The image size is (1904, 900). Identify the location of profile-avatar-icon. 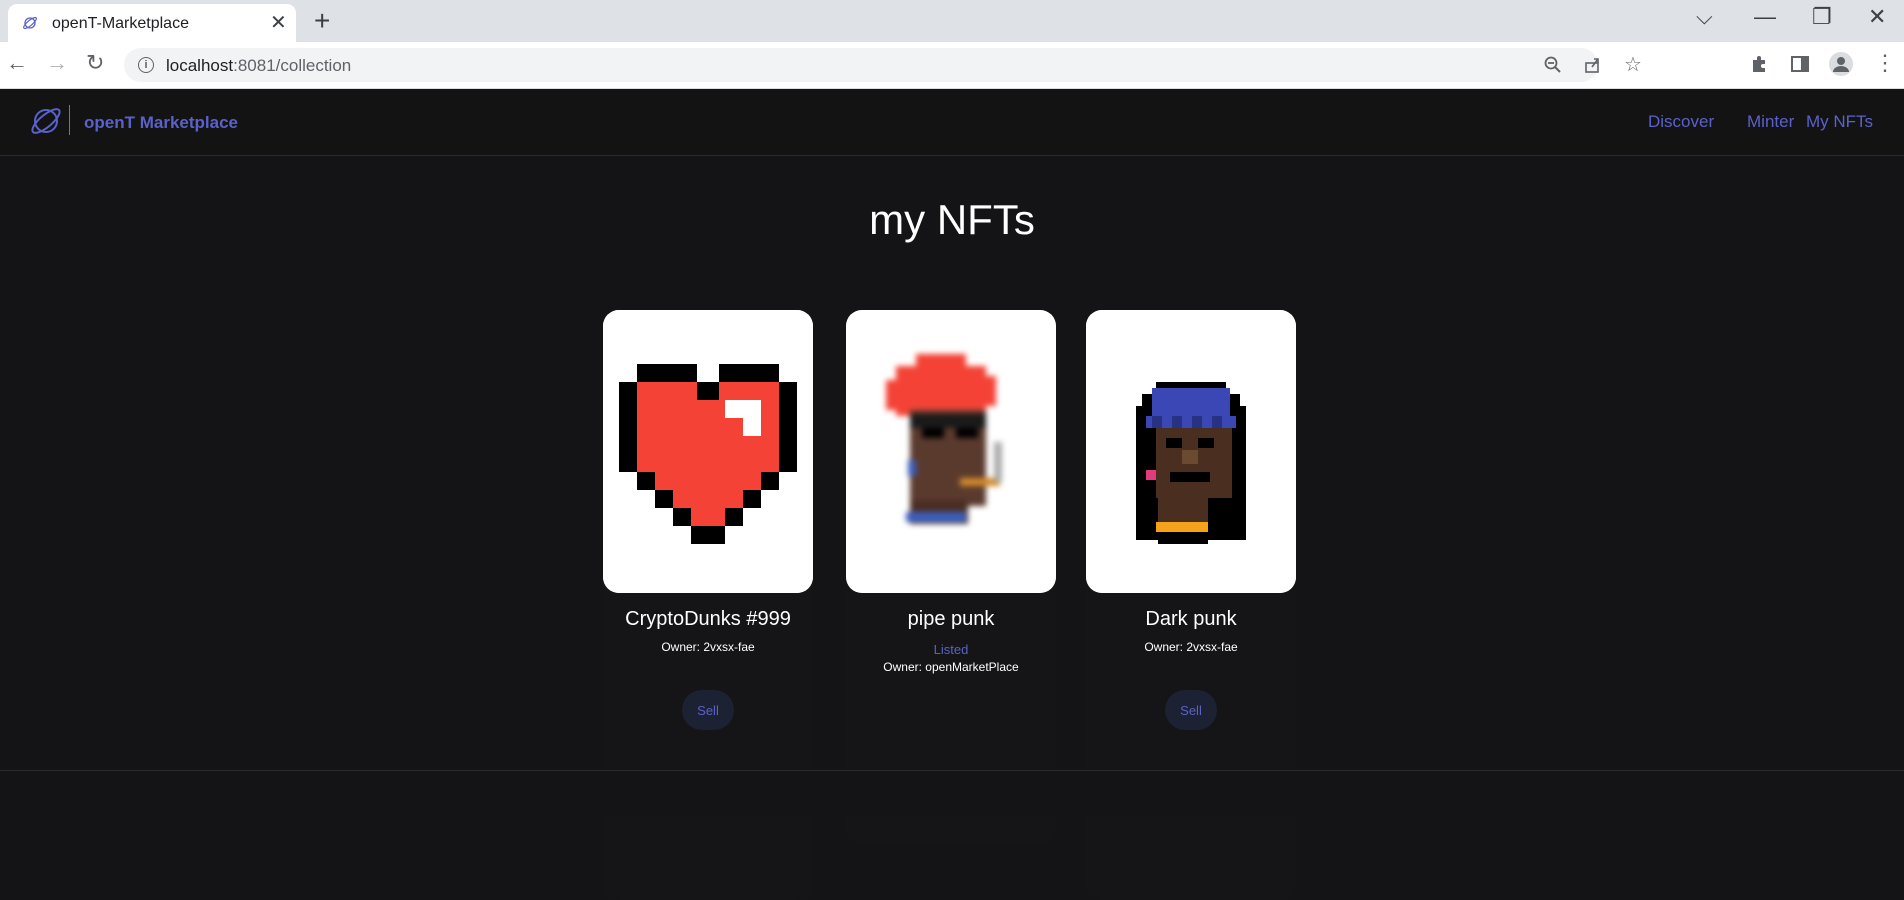
(1841, 64).